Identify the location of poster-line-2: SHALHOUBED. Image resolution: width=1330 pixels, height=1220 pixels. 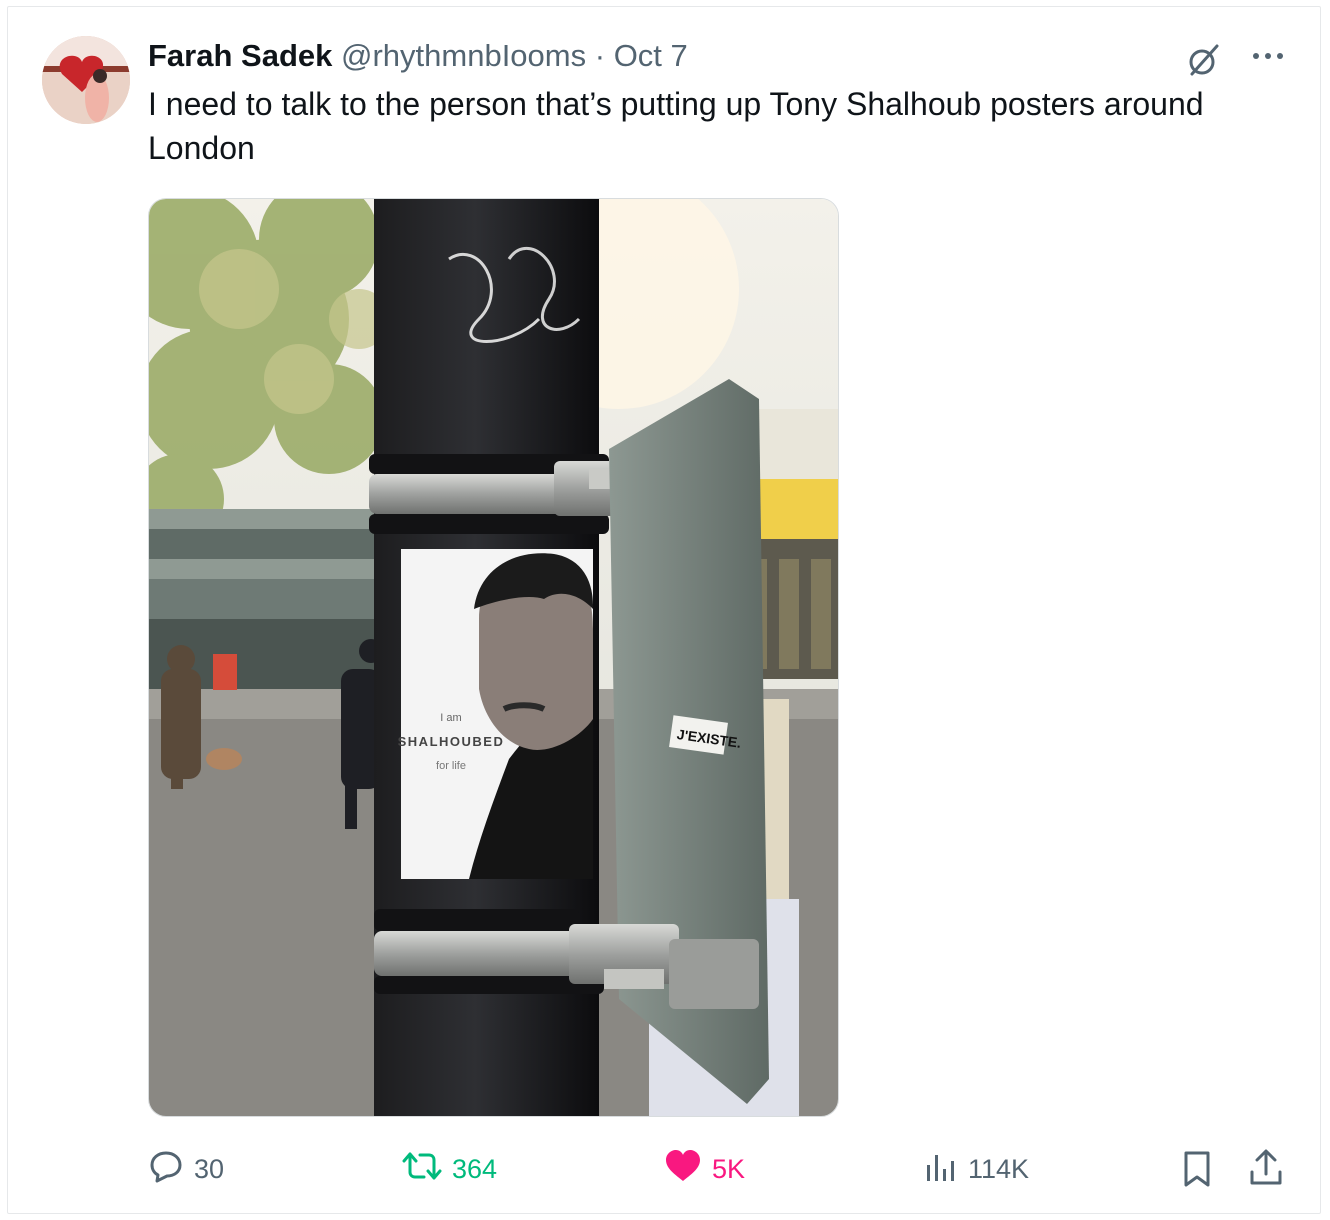
(451, 741).